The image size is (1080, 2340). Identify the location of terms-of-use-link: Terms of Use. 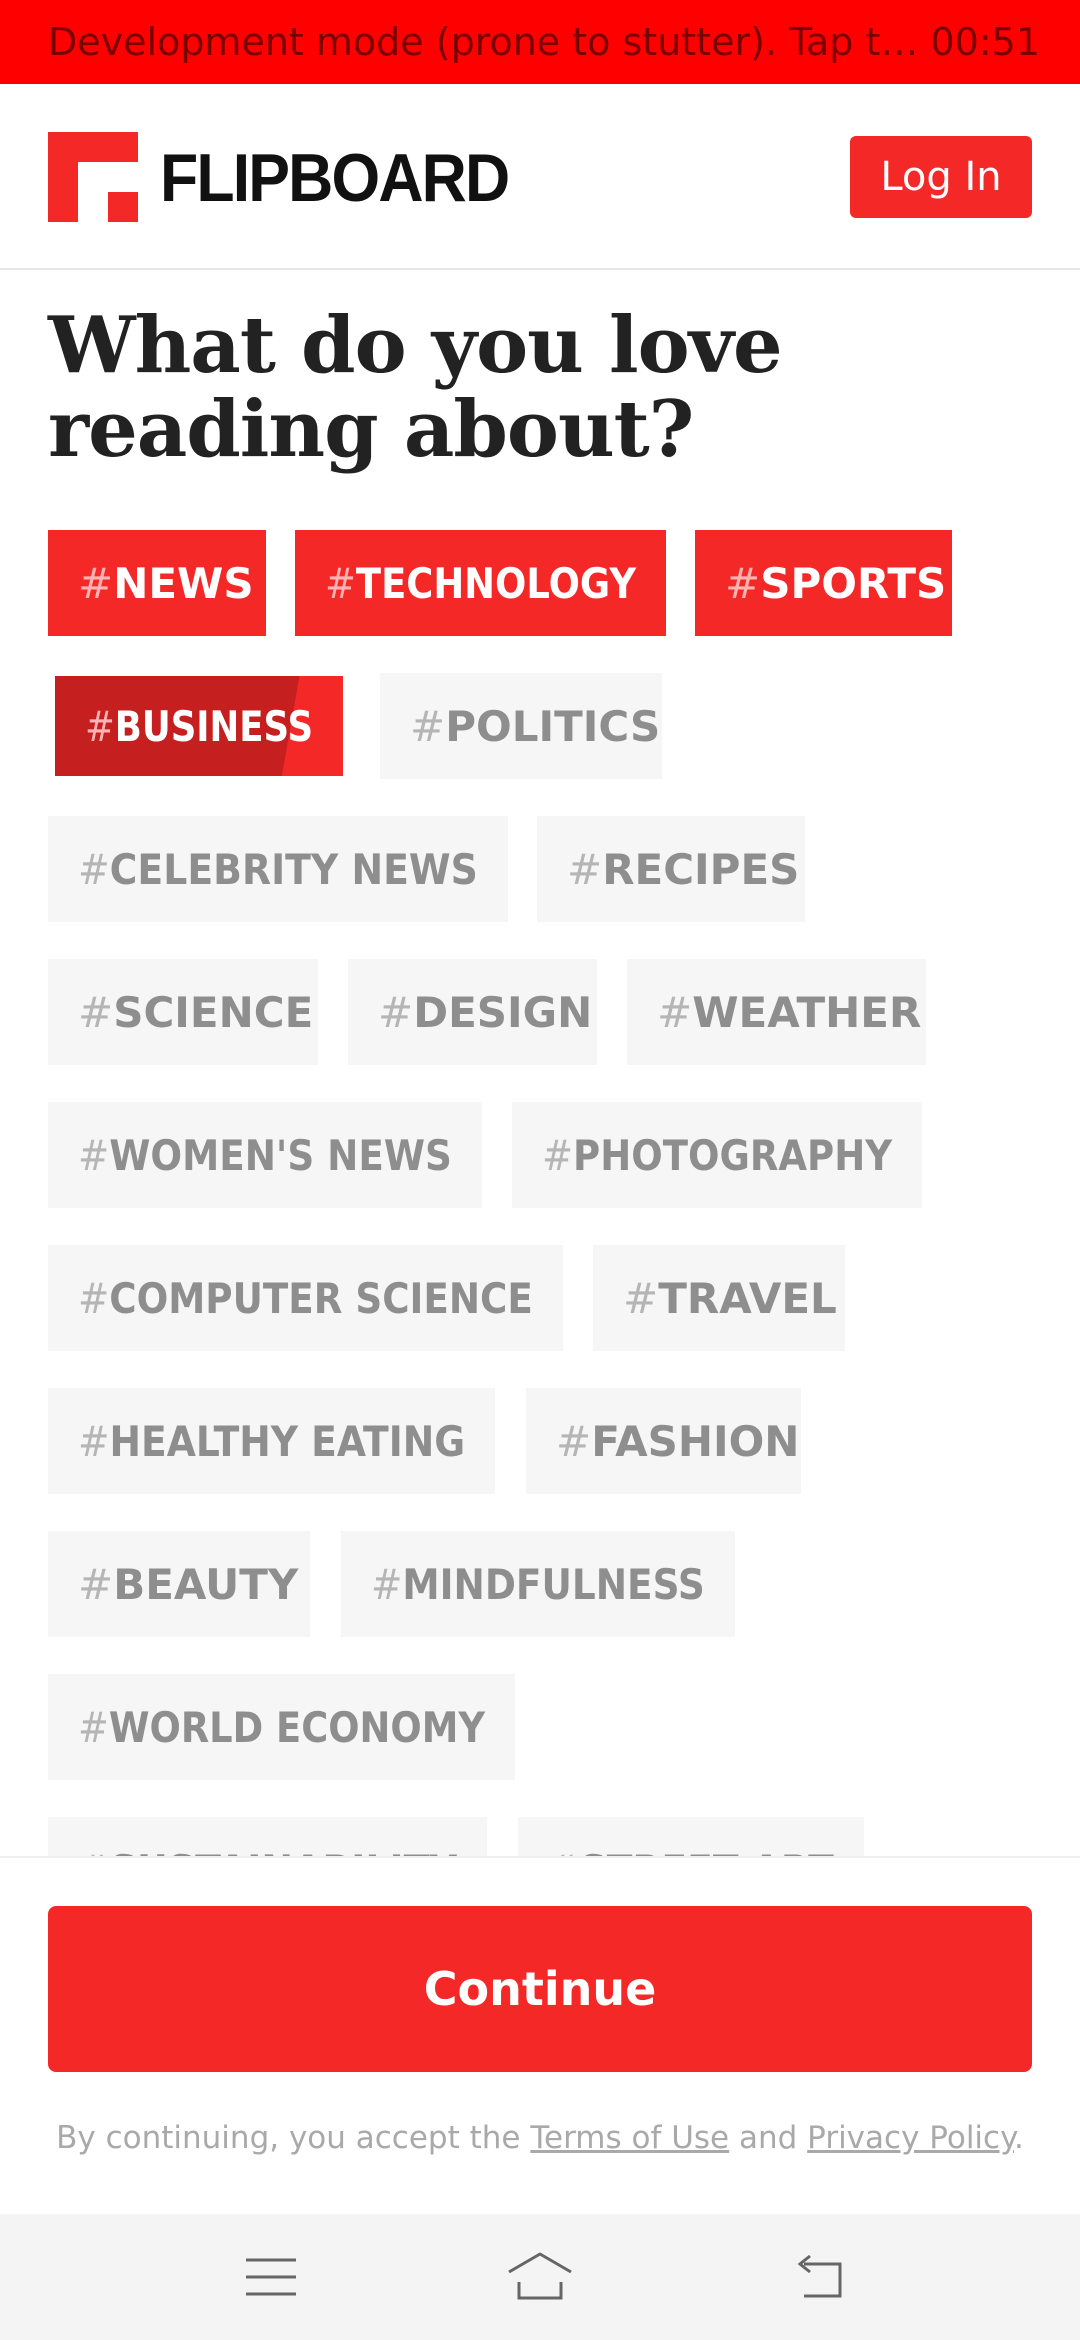
(629, 2138).